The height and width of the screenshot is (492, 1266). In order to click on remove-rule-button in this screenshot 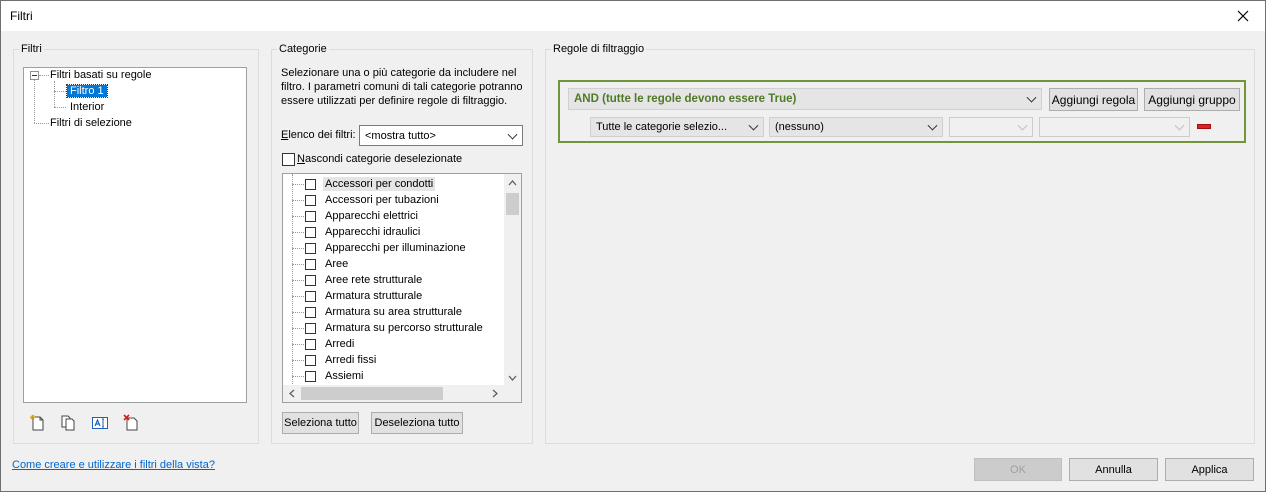, I will do `click(1204, 126)`.